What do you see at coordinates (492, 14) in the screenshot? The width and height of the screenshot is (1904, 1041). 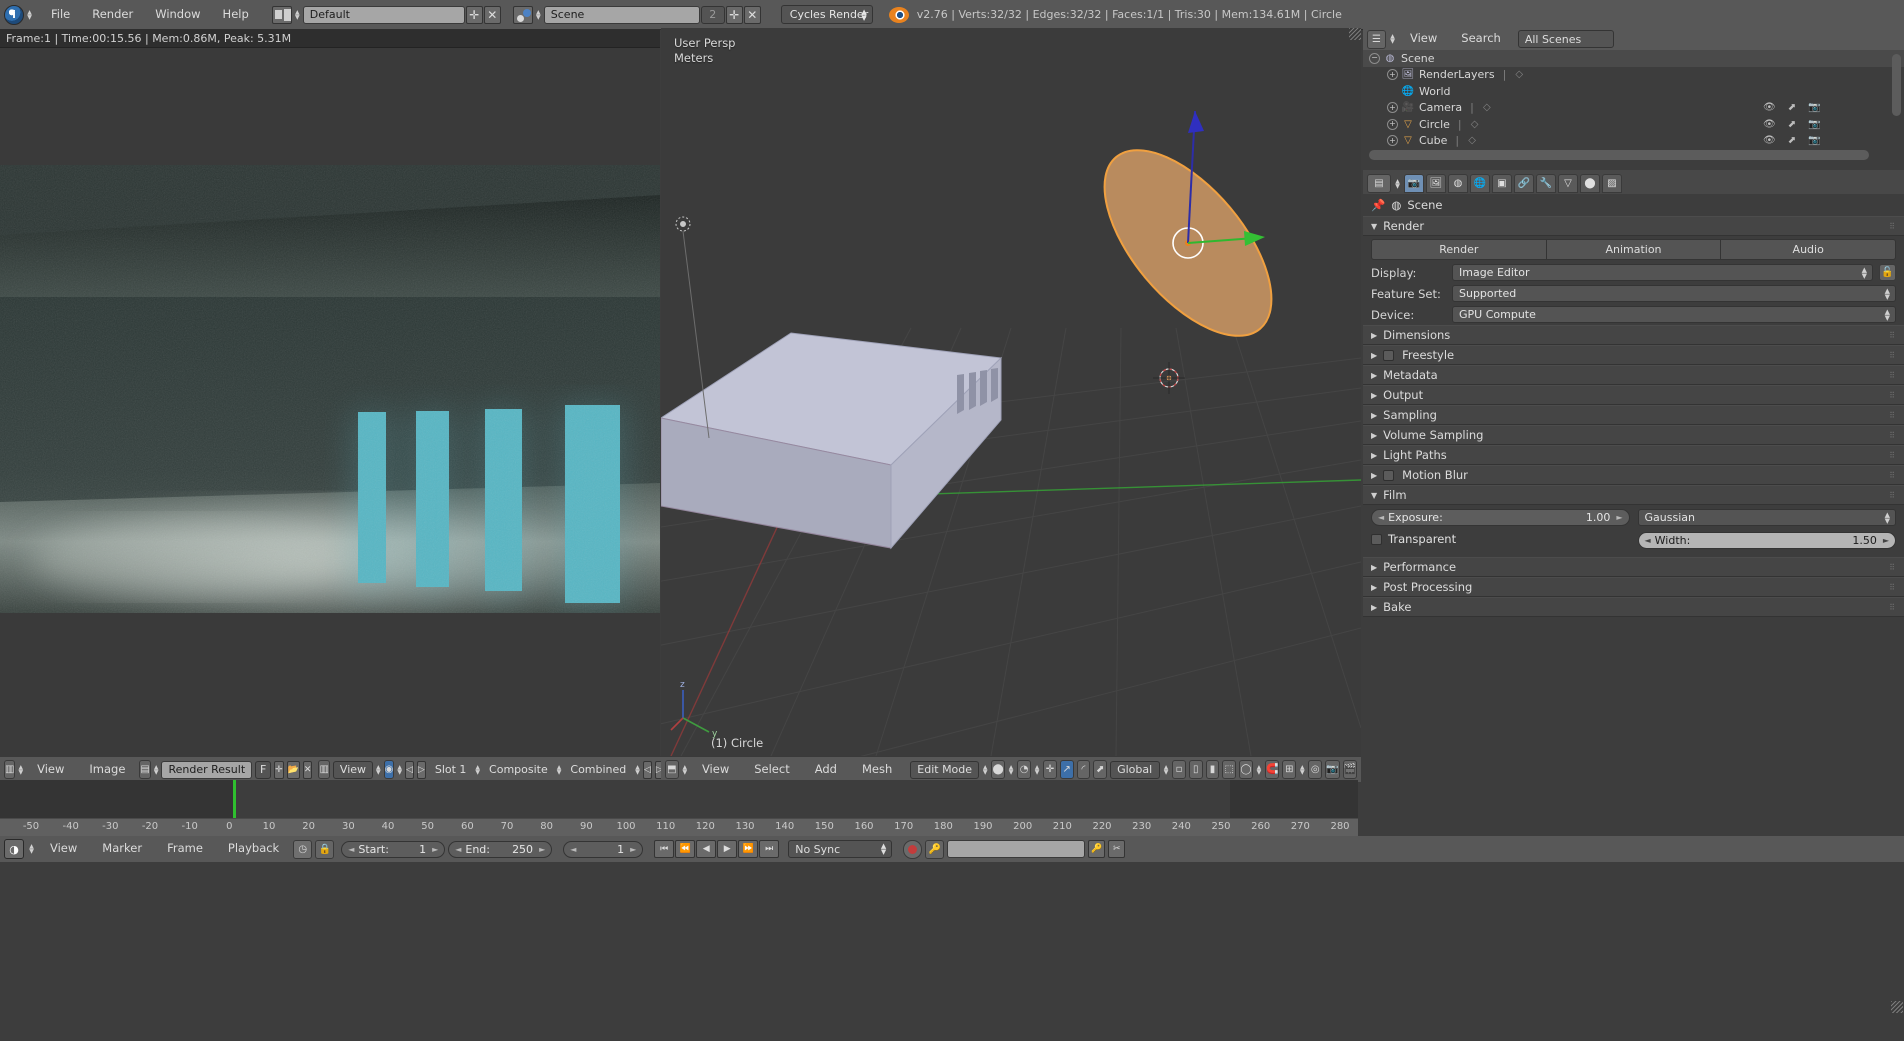 I see `delete-screen-layout-button: ✕` at bounding box center [492, 14].